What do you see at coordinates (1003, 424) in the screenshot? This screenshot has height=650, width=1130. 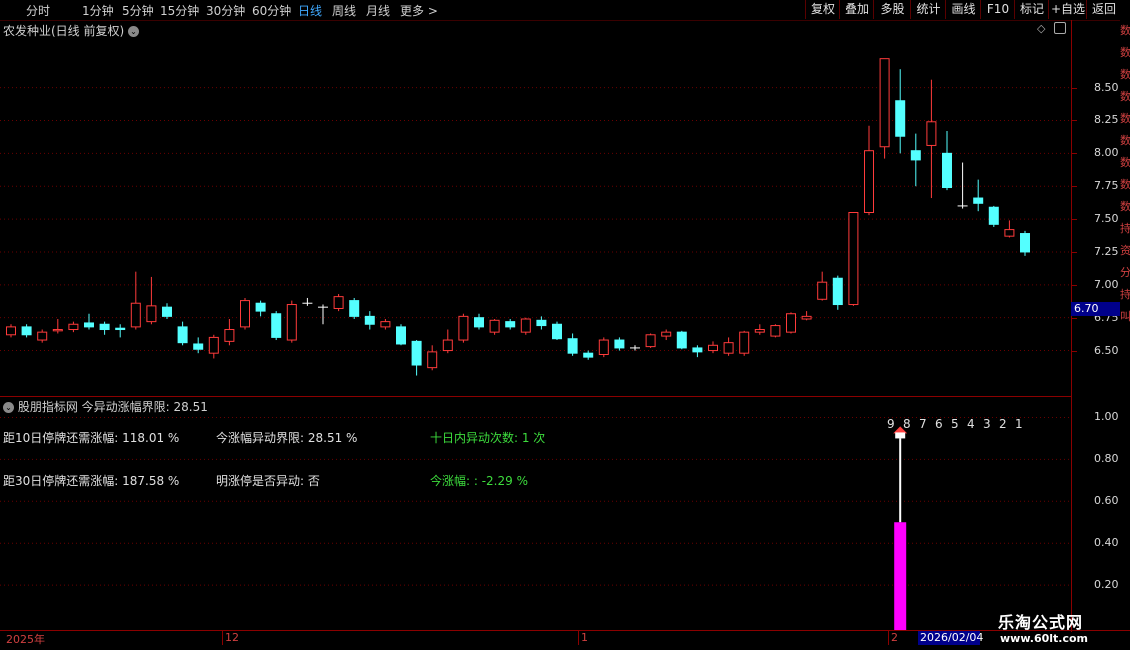 I see `countdown-number: 2` at bounding box center [1003, 424].